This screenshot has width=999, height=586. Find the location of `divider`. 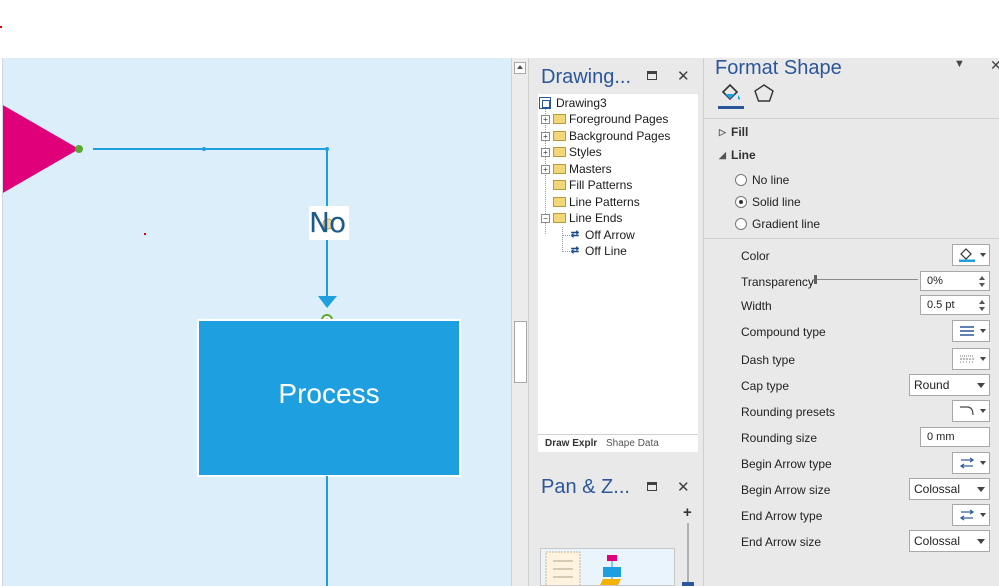

divider is located at coordinates (851, 118).